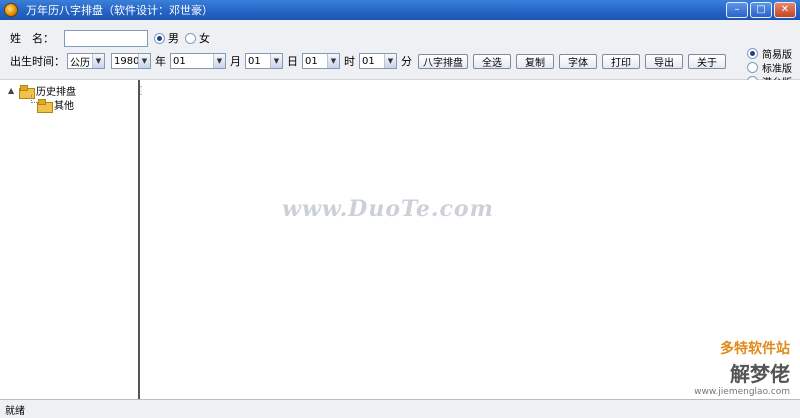 The width and height of the screenshot is (800, 418). What do you see at coordinates (45, 105) in the screenshot?
I see `folder-icon` at bounding box center [45, 105].